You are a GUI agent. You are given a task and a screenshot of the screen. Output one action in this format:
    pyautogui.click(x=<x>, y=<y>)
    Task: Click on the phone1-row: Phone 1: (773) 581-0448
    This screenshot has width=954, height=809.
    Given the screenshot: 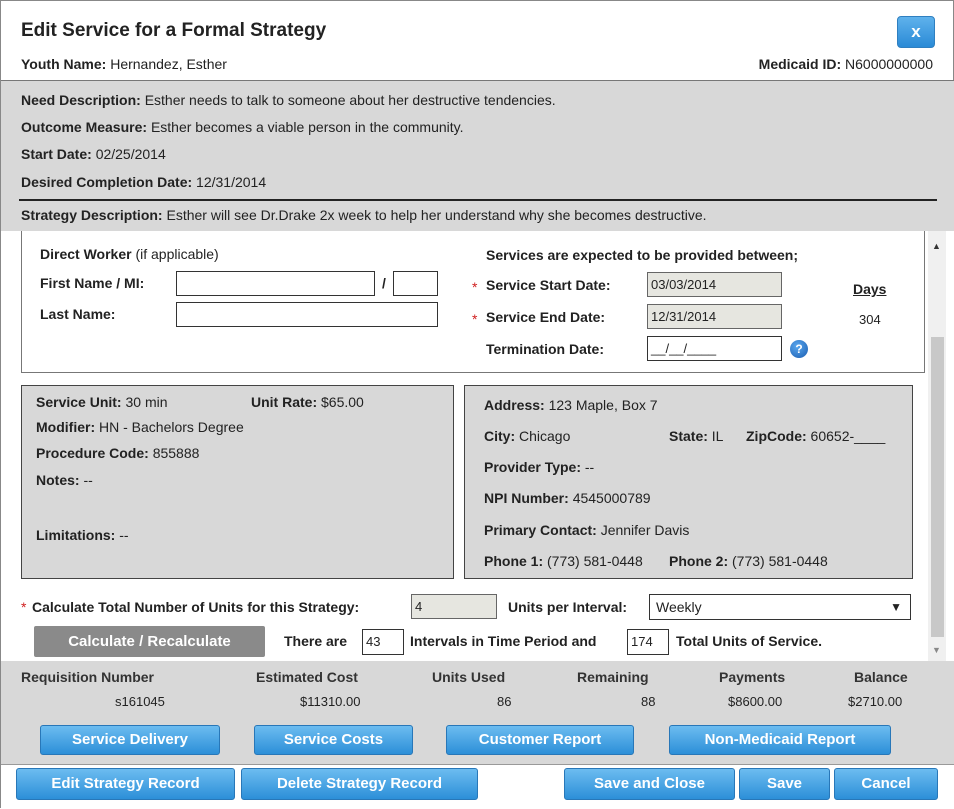 What is the action you would take?
    pyautogui.click(x=563, y=561)
    